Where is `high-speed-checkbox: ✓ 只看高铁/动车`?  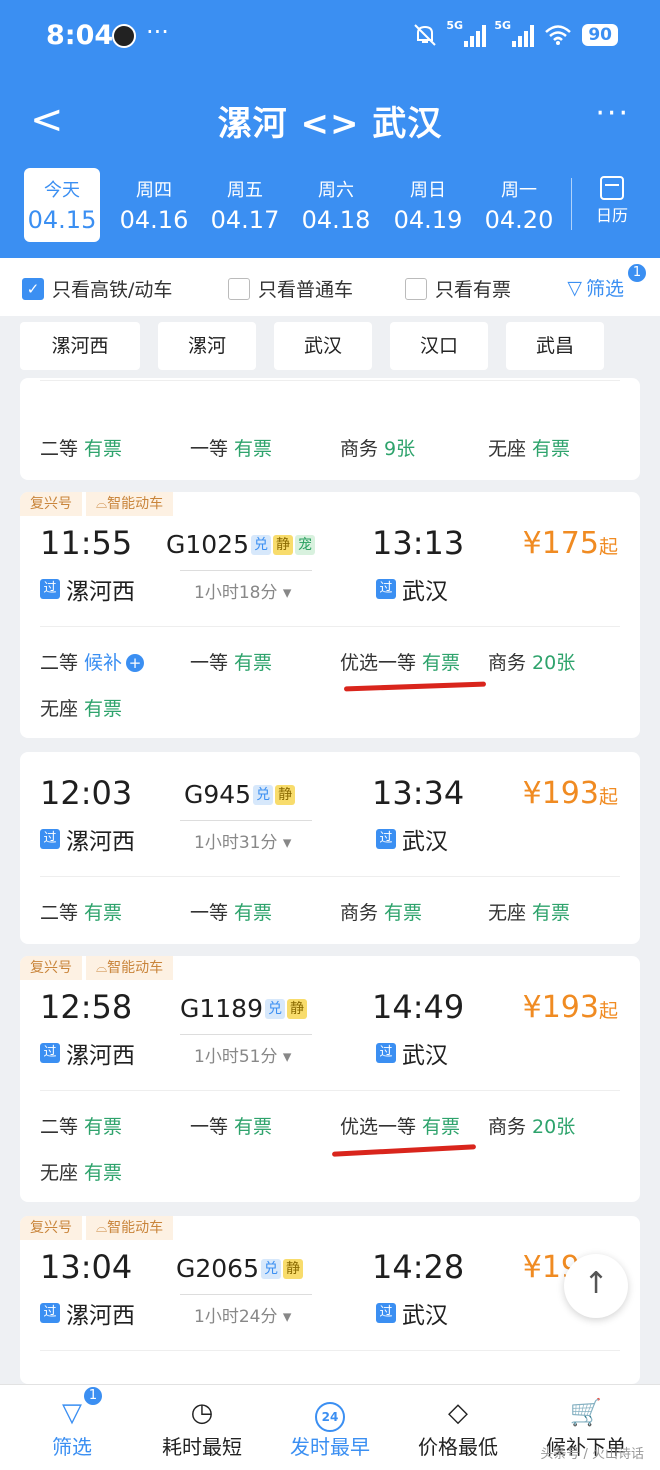 high-speed-checkbox: ✓ 只看高铁/动车 is located at coordinates (97, 288).